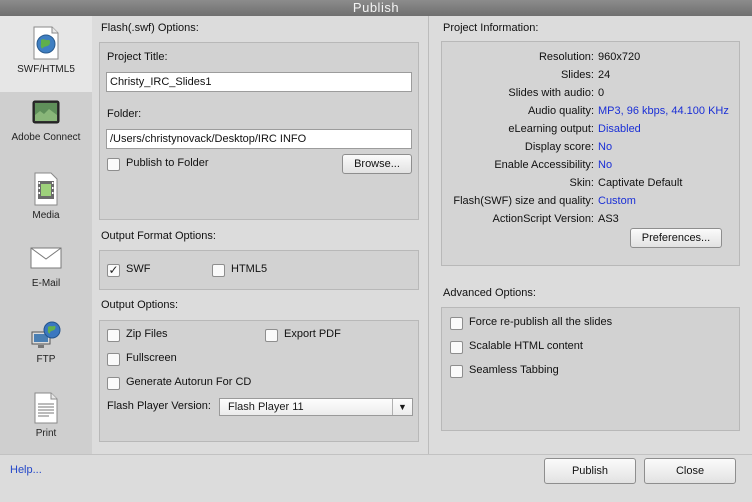 The height and width of the screenshot is (502, 752). I want to click on print-document-icon, so click(46, 408).